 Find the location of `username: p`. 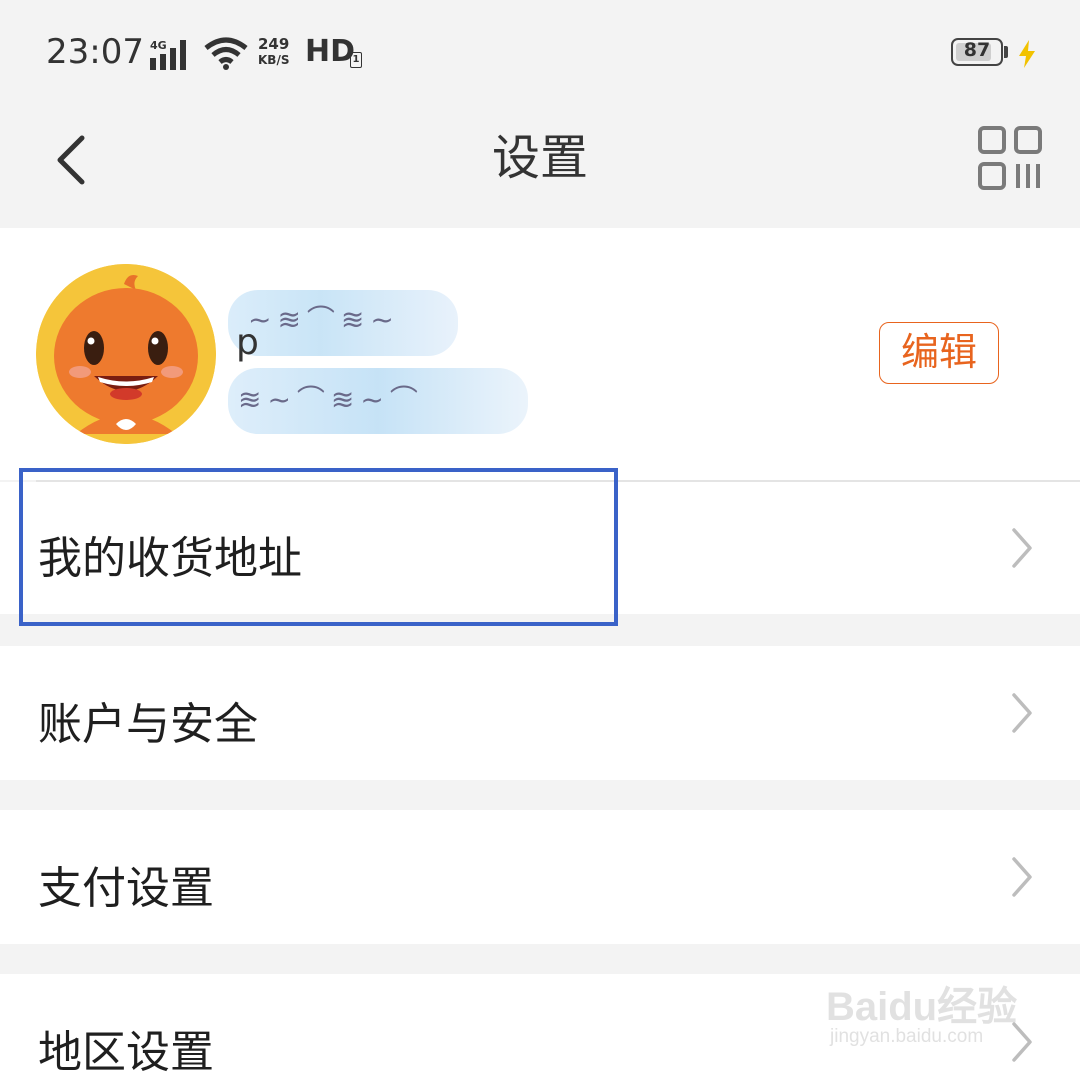

username: p is located at coordinates (247, 342).